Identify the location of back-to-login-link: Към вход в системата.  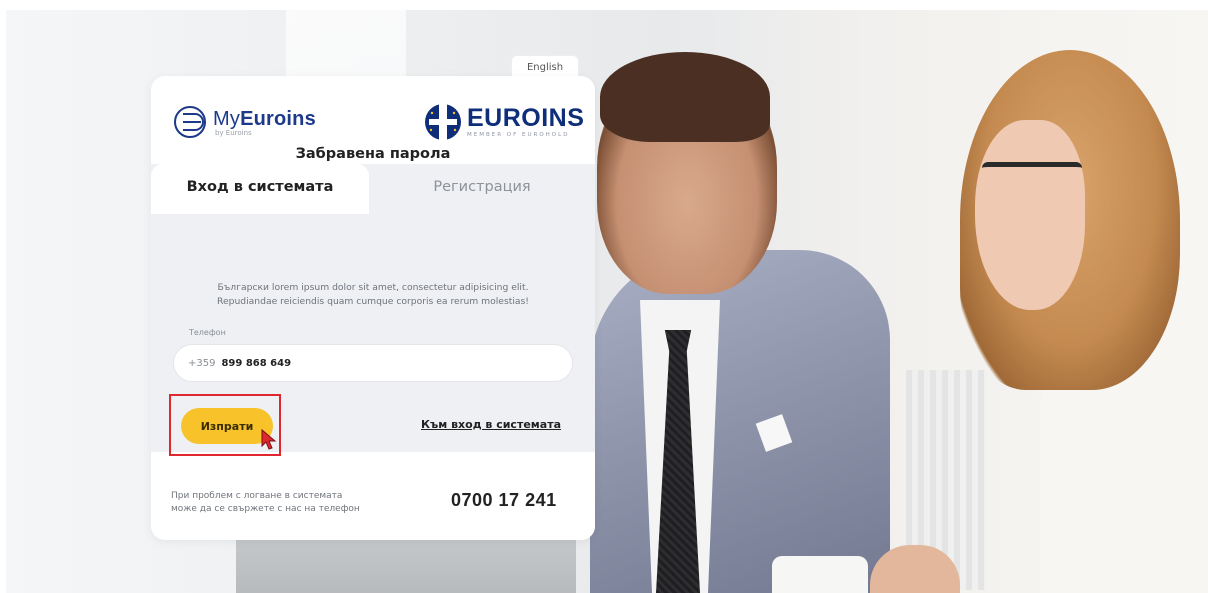
(491, 424).